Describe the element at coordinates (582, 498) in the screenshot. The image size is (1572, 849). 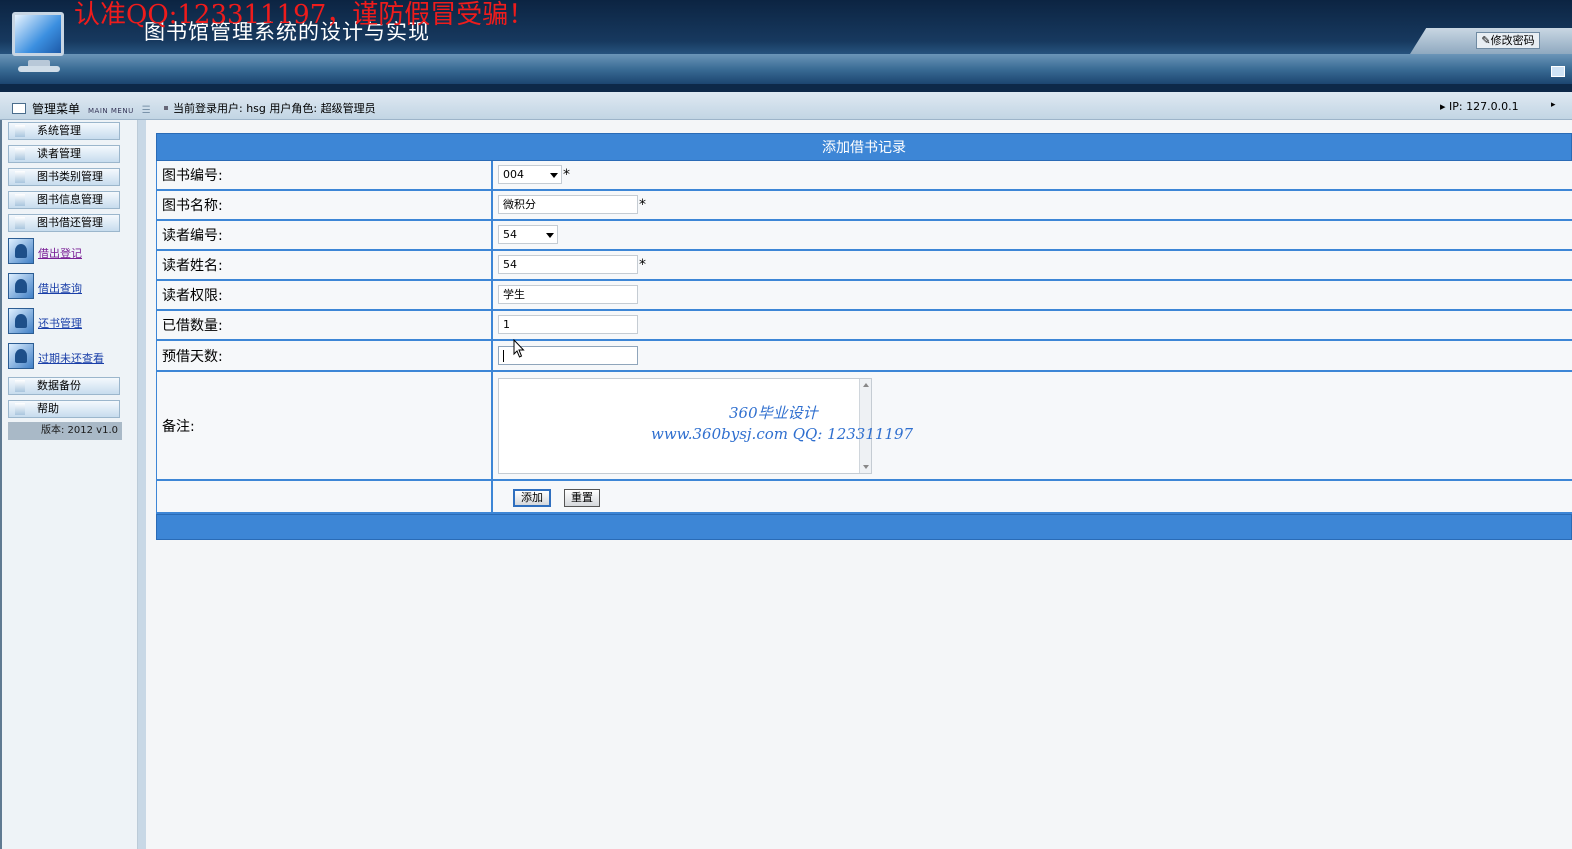
I see `reset-button: 重置` at that location.